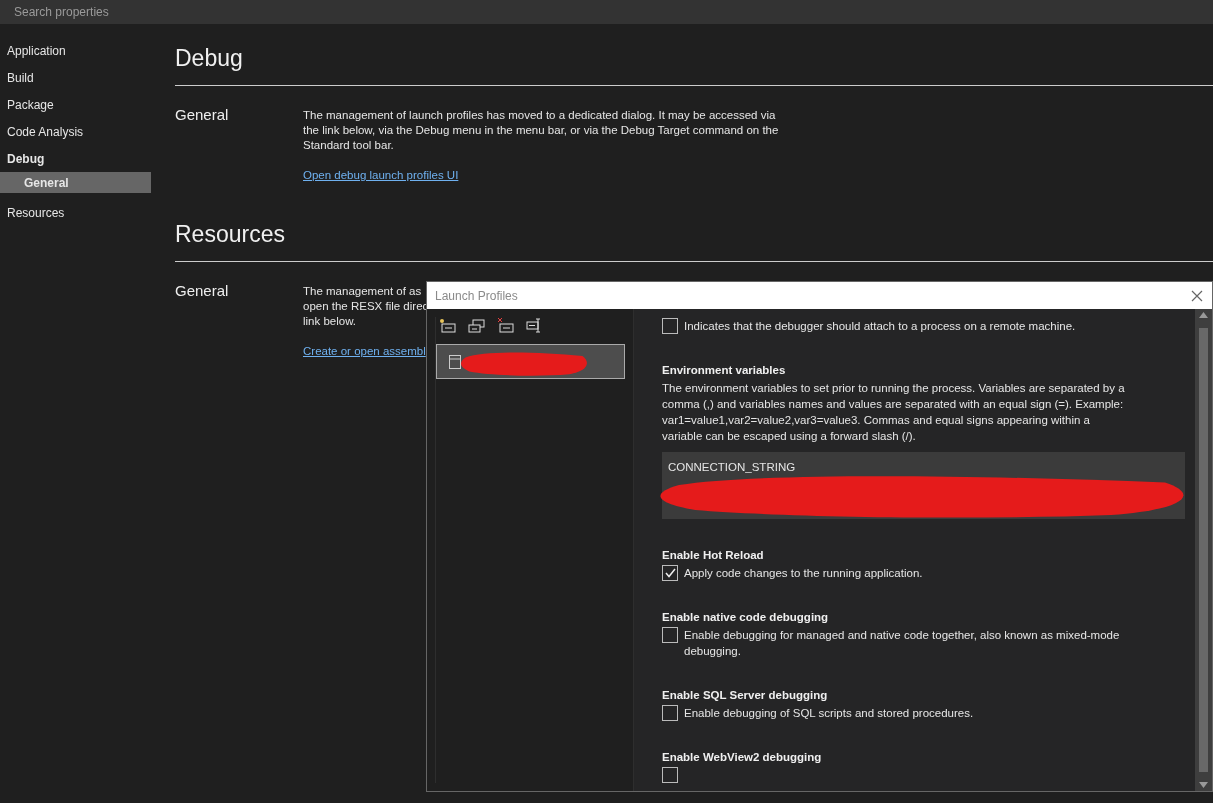  I want to click on delete-profile-icon, so click(505, 325).